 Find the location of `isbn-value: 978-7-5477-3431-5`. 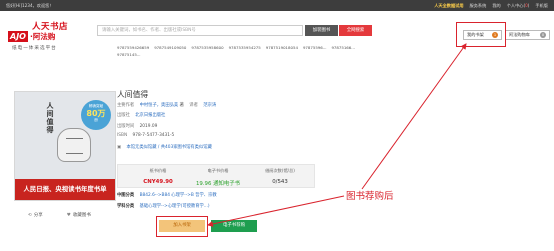

isbn-value: 978-7-5477-3431-5 is located at coordinates (153, 135).